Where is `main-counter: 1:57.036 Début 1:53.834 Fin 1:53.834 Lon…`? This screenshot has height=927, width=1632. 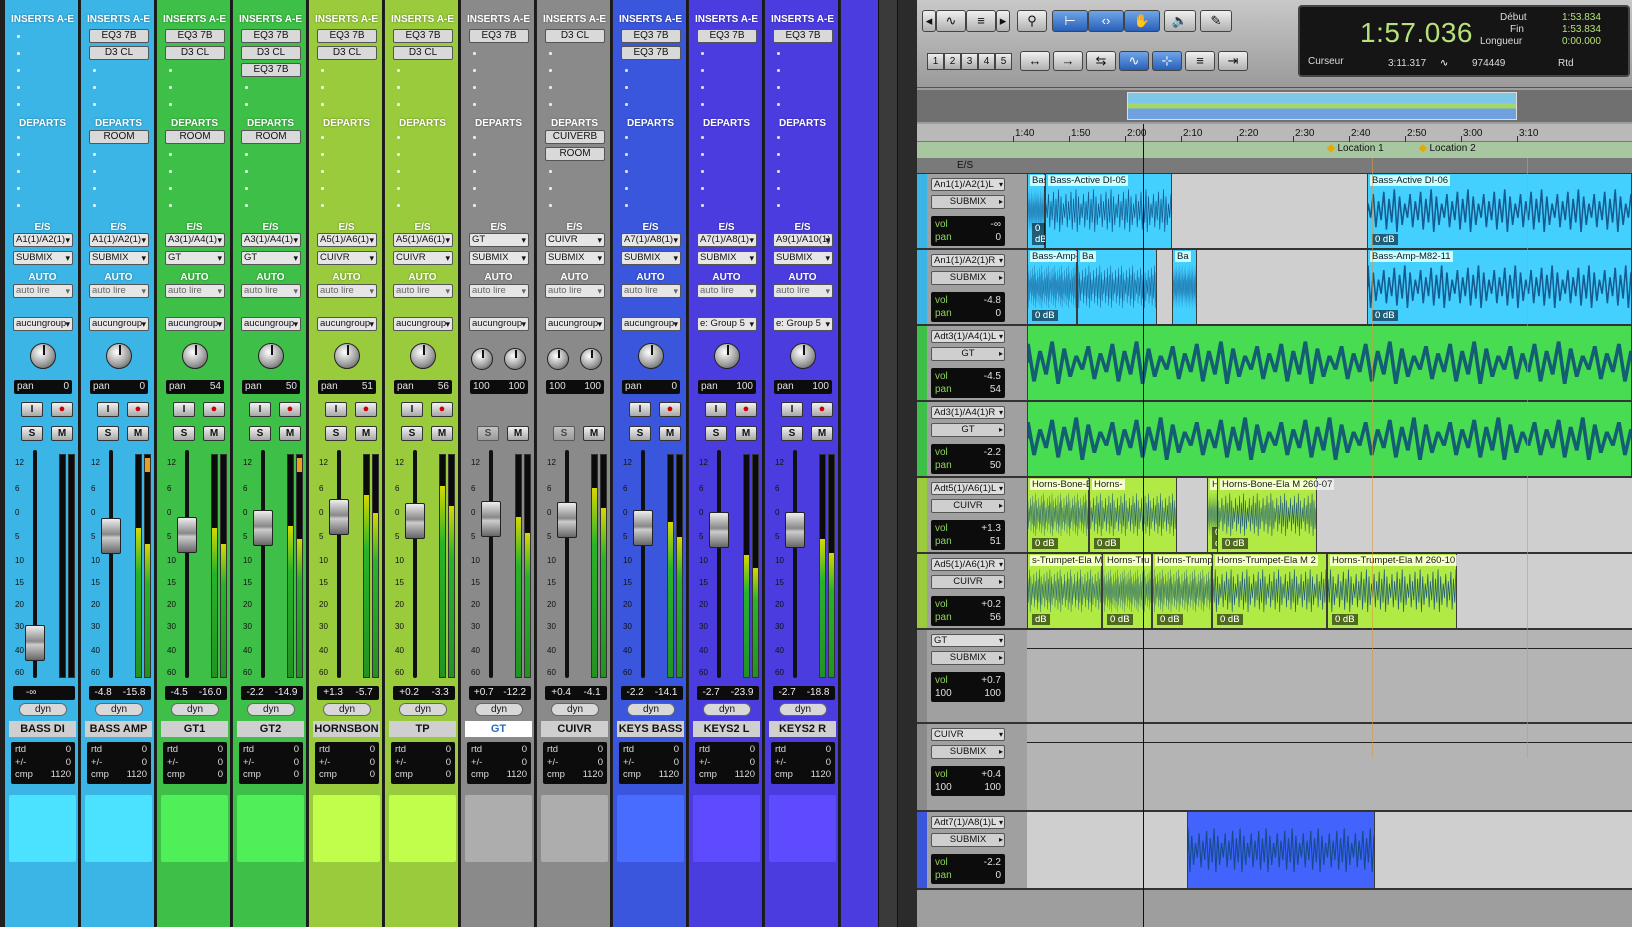 main-counter: 1:57.036 Début 1:53.834 Fin 1:53.834 Lon… is located at coordinates (1464, 41).